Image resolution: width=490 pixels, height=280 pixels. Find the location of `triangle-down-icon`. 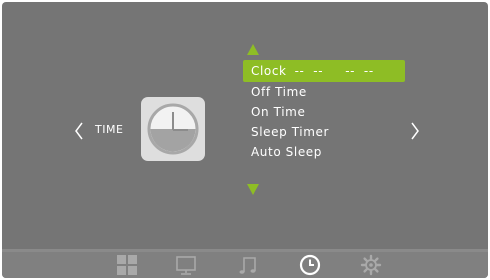

triangle-down-icon is located at coordinates (253, 189).